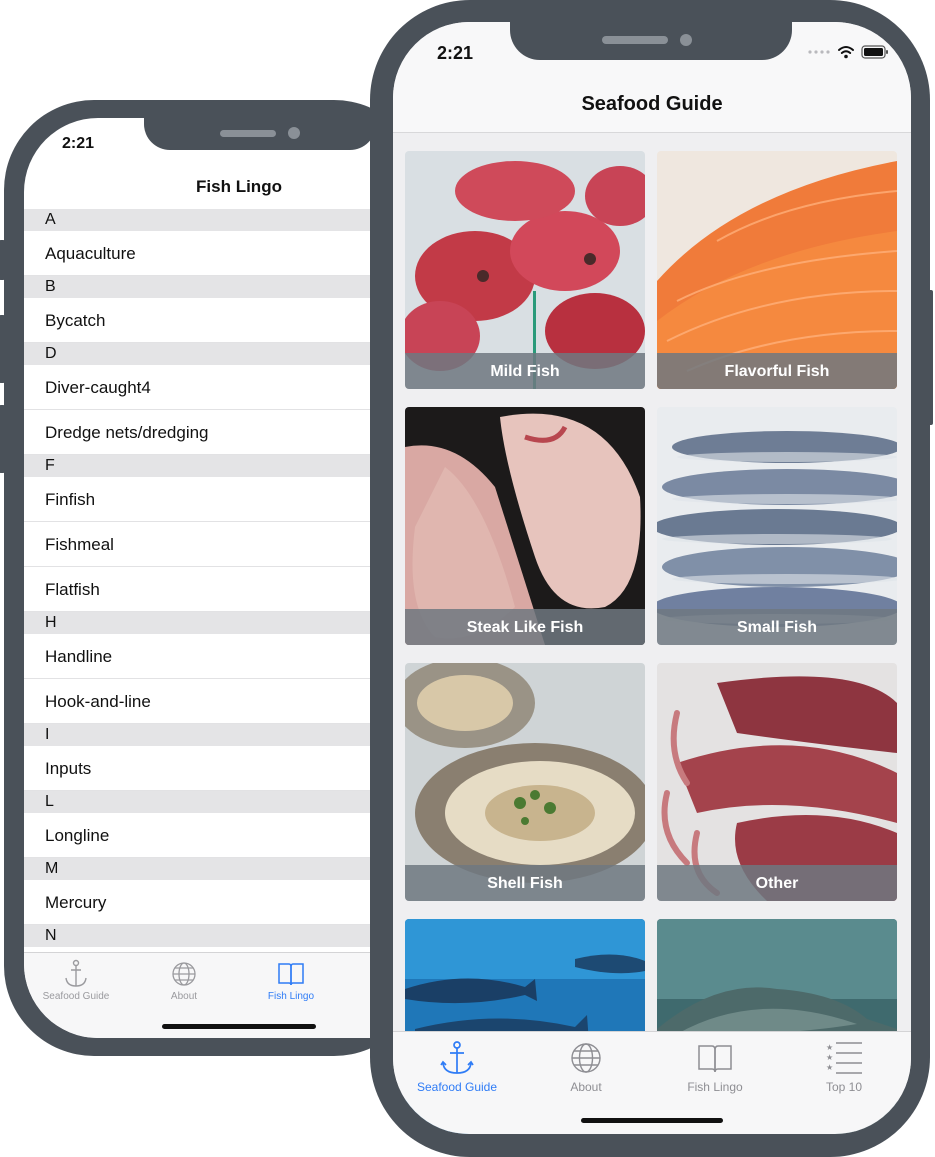  Describe the element at coordinates (777, 526) in the screenshot. I see `tile-small-fish: Small Fish` at that location.